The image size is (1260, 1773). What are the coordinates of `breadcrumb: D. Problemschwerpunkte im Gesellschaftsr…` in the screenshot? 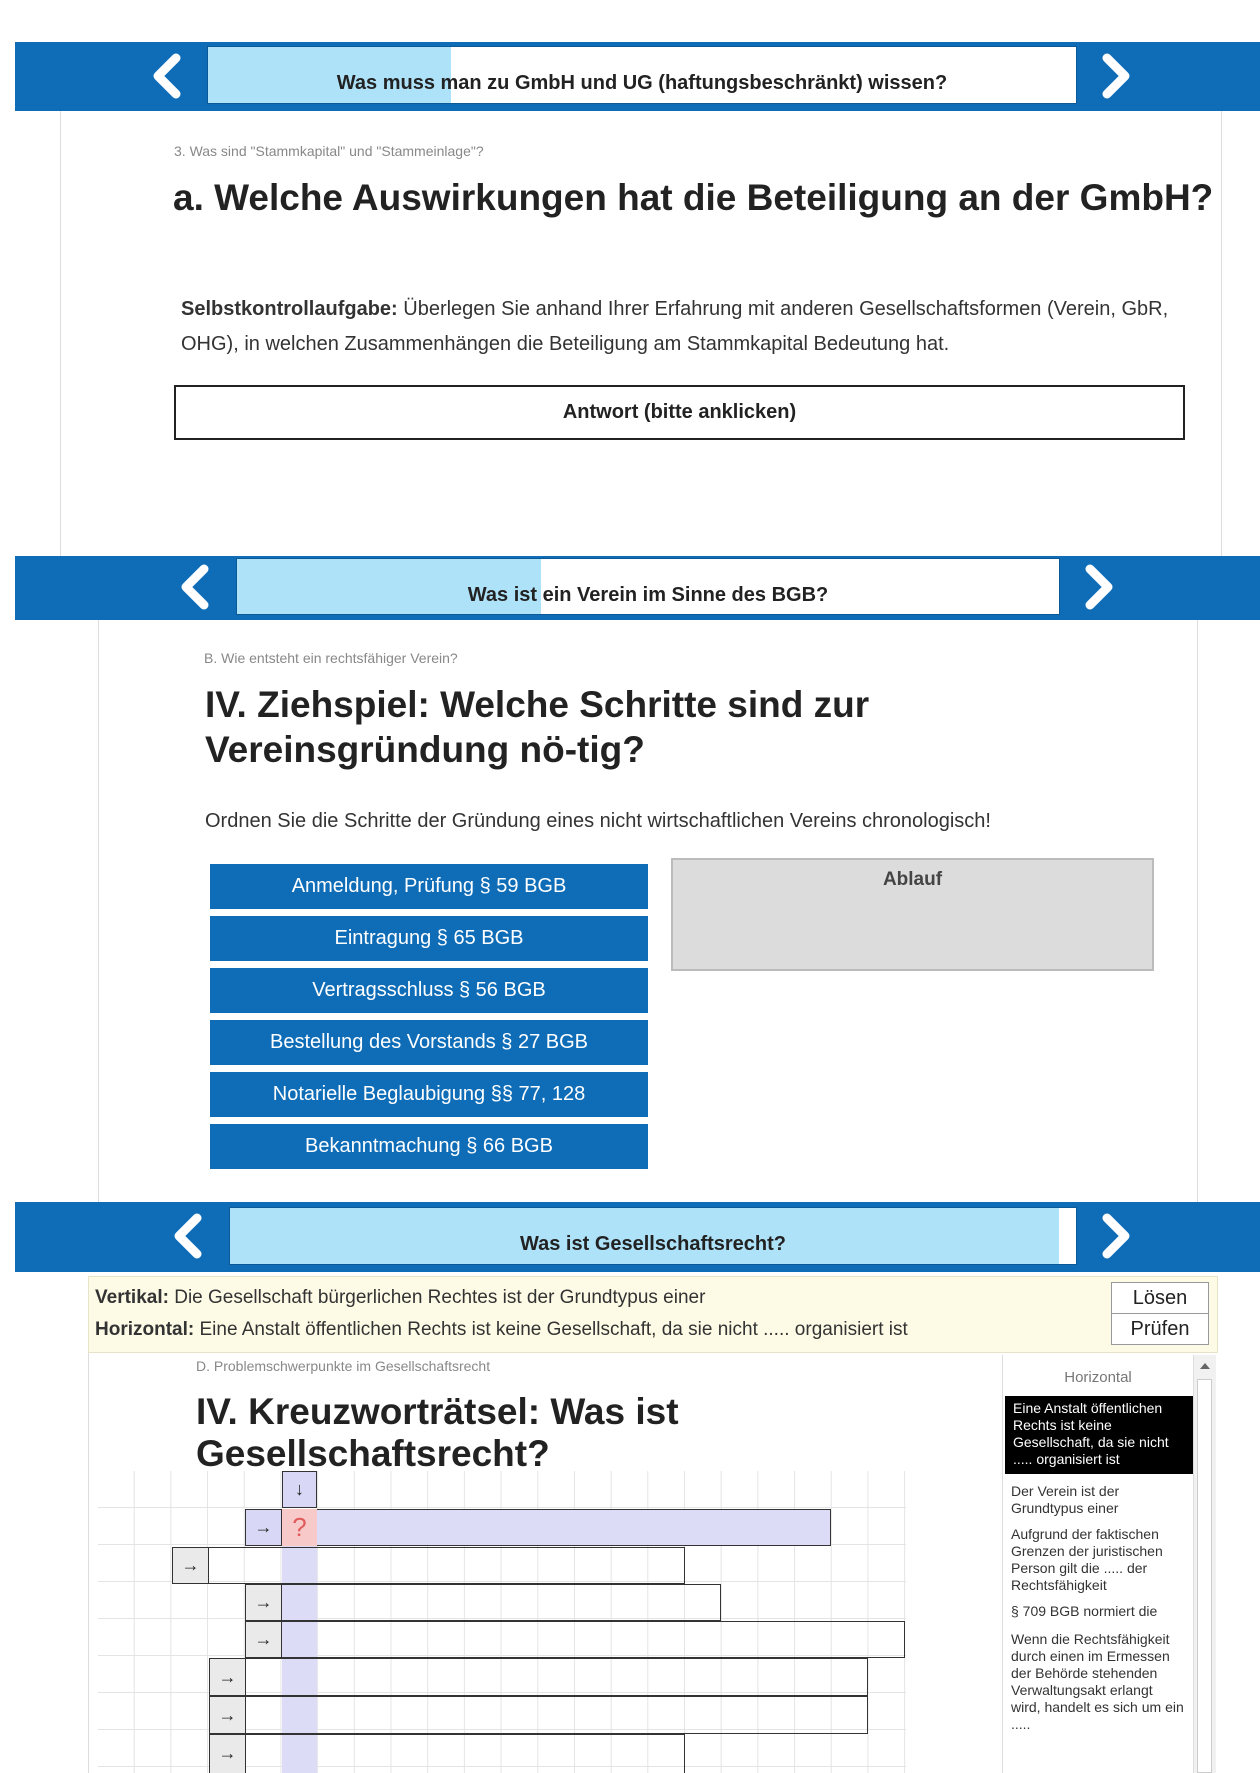 It's located at (343, 1366).